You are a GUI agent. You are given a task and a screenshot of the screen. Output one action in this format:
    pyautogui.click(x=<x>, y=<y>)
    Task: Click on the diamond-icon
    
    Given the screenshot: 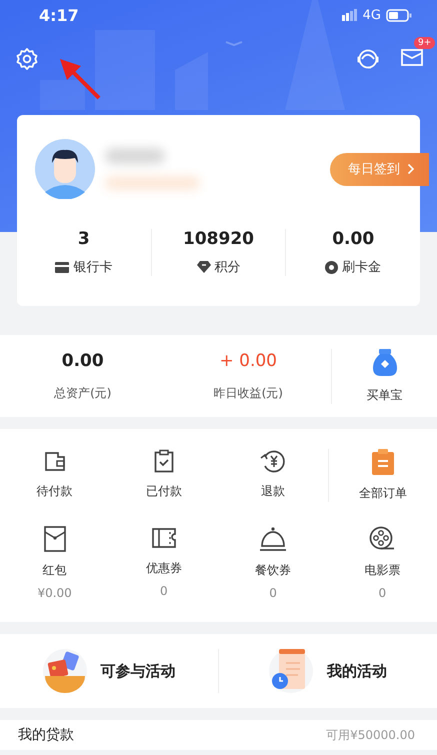 What is the action you would take?
    pyautogui.click(x=203, y=267)
    